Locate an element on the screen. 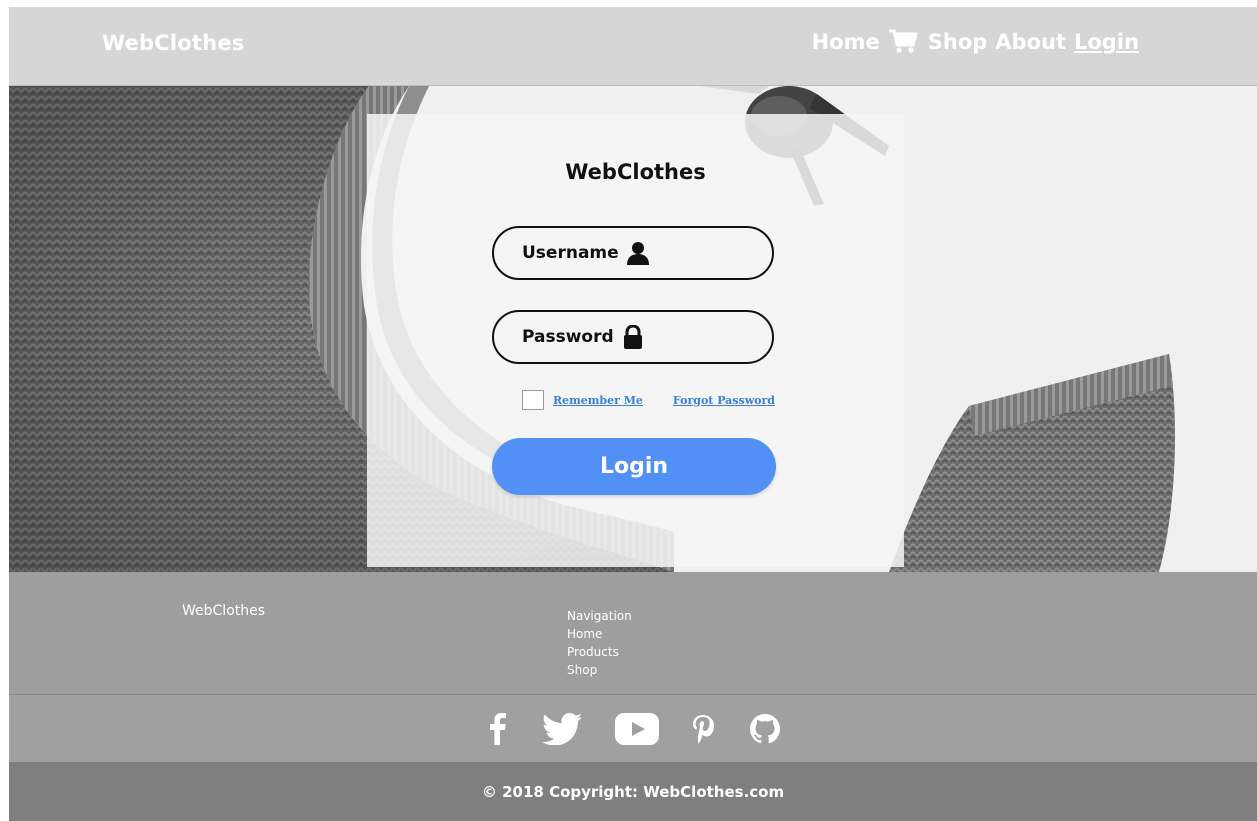  footer: WebClothes Navigation Home Products Shop is located at coordinates (633, 633).